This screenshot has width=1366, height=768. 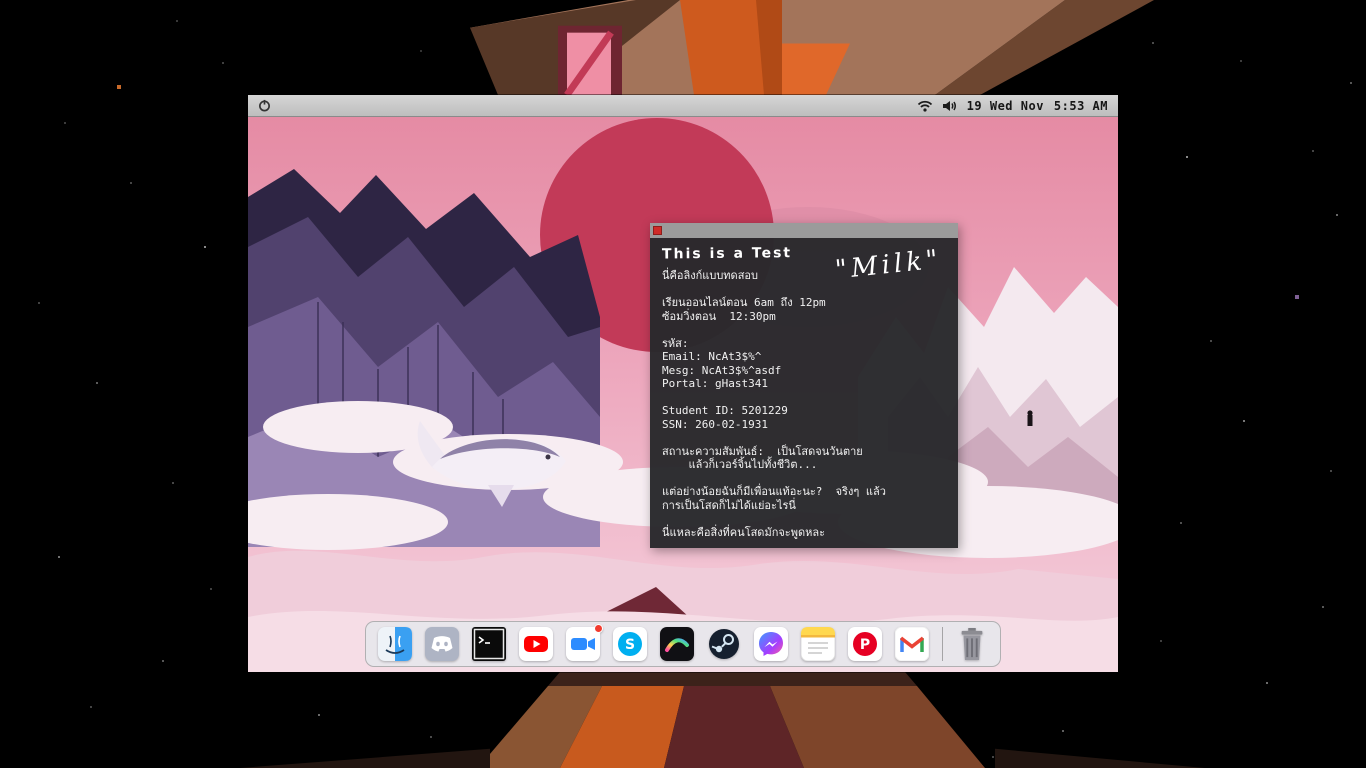 I want to click on dock-icon-steam, so click(x=724, y=644).